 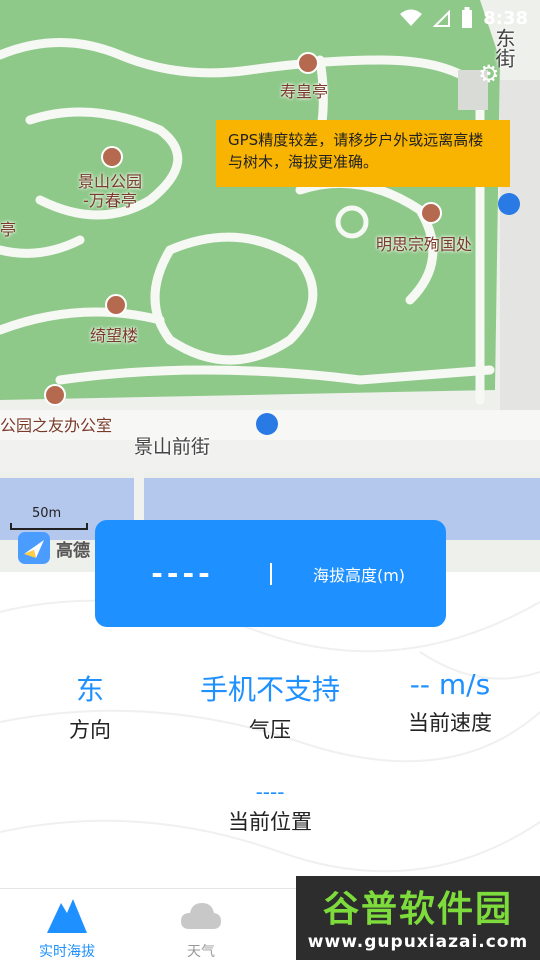 I want to click on poi-label-left: 亭, so click(x=8, y=228).